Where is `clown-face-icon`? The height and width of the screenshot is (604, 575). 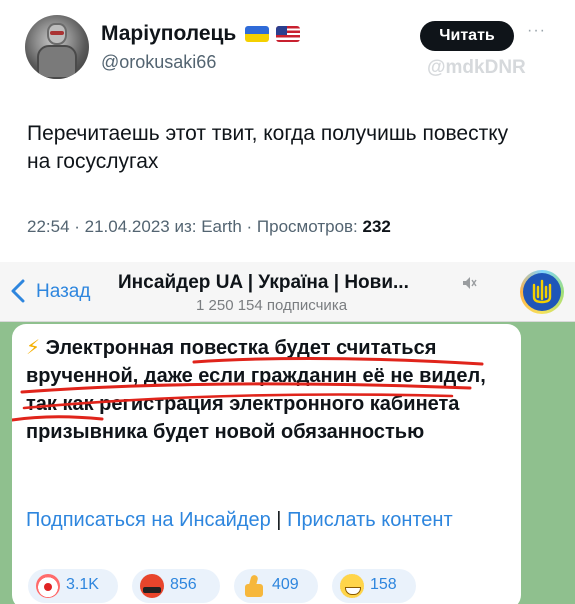
clown-face-icon is located at coordinates (48, 586).